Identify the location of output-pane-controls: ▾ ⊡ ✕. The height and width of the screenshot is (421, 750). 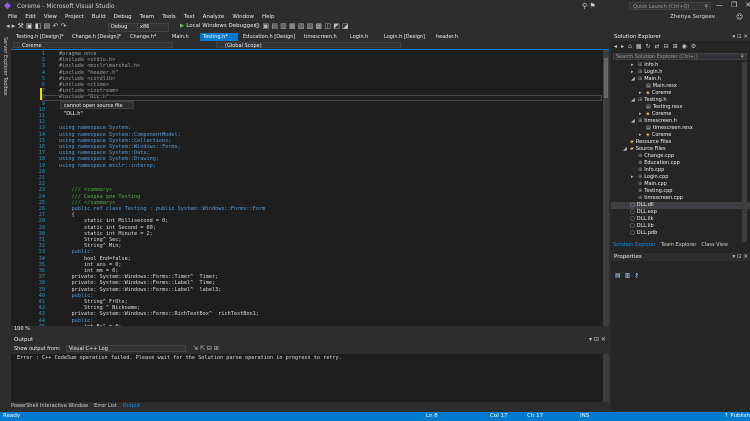
(597, 339).